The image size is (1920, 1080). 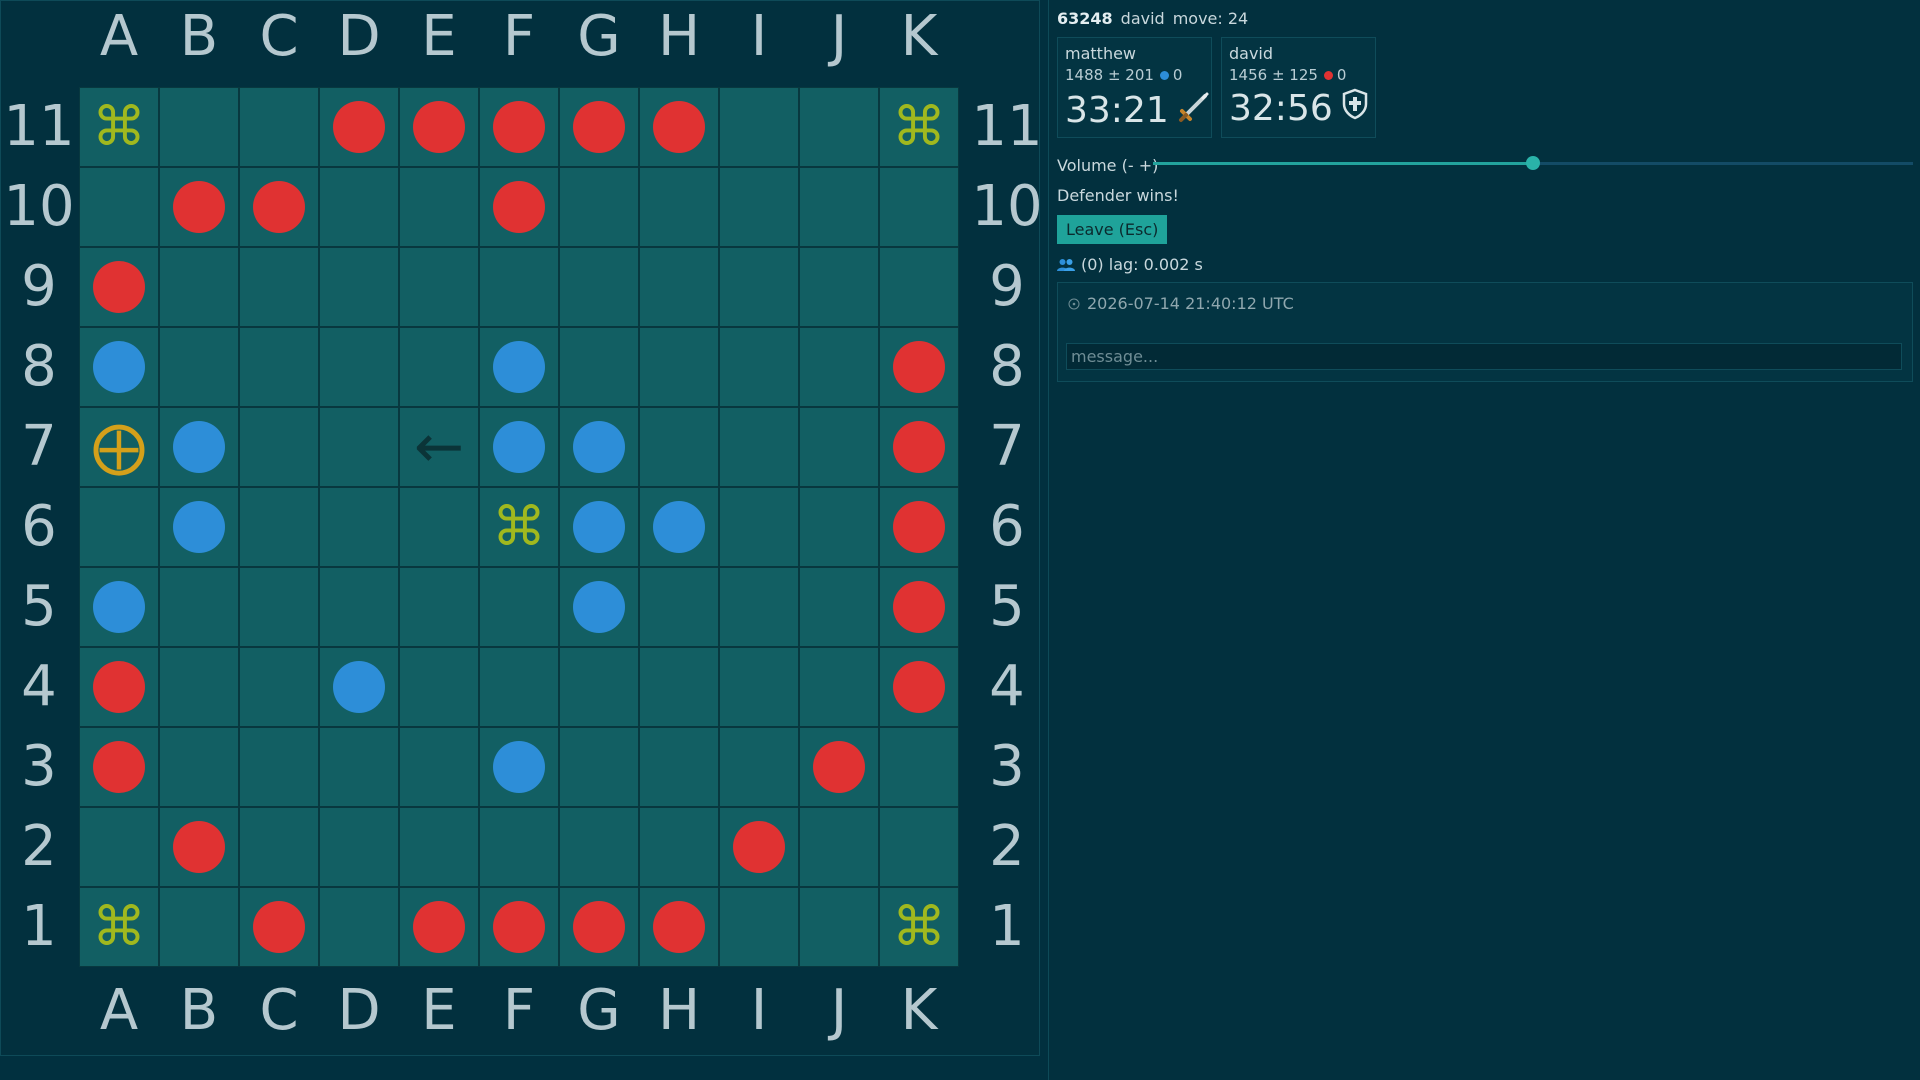 I want to click on board-square-d10, so click(x=359, y=207).